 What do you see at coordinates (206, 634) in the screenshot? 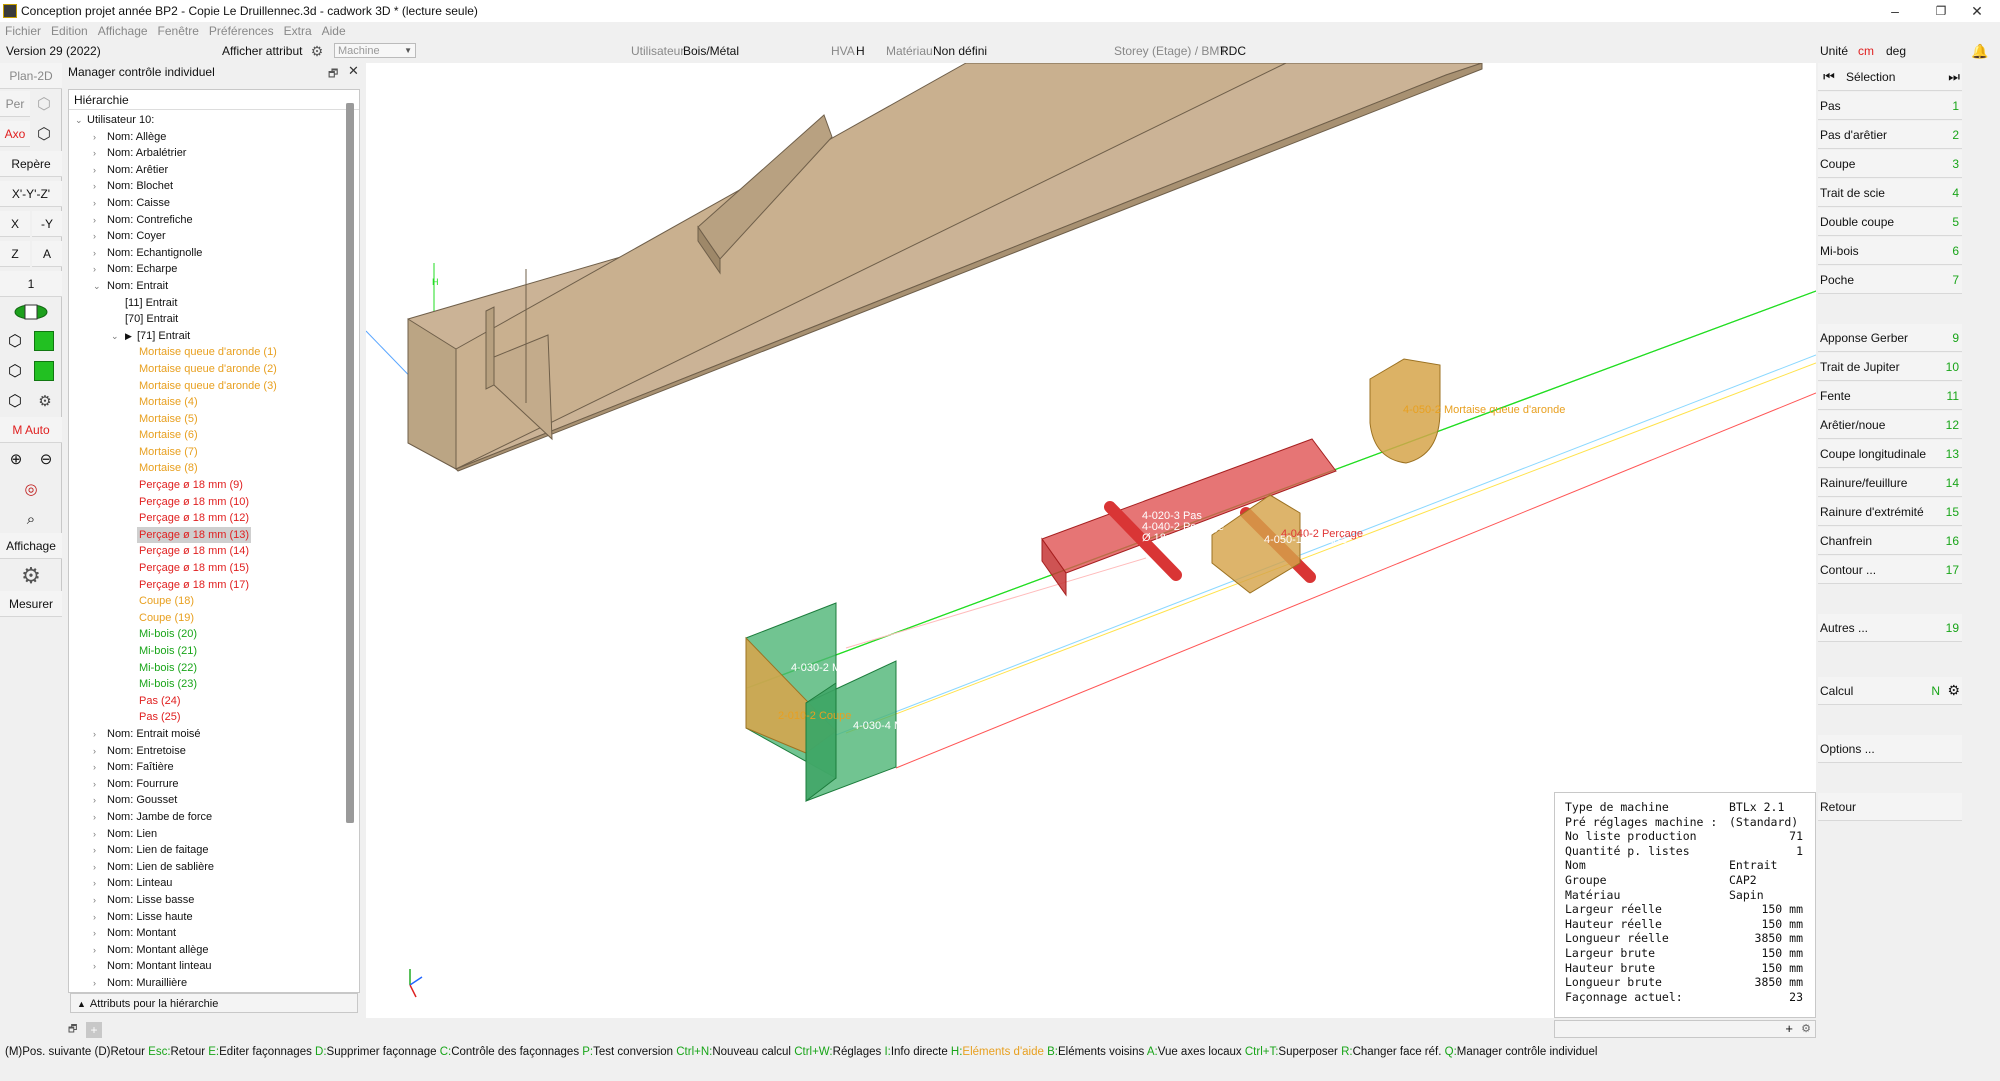
I see `tree-row: Mi-bois (20)` at bounding box center [206, 634].